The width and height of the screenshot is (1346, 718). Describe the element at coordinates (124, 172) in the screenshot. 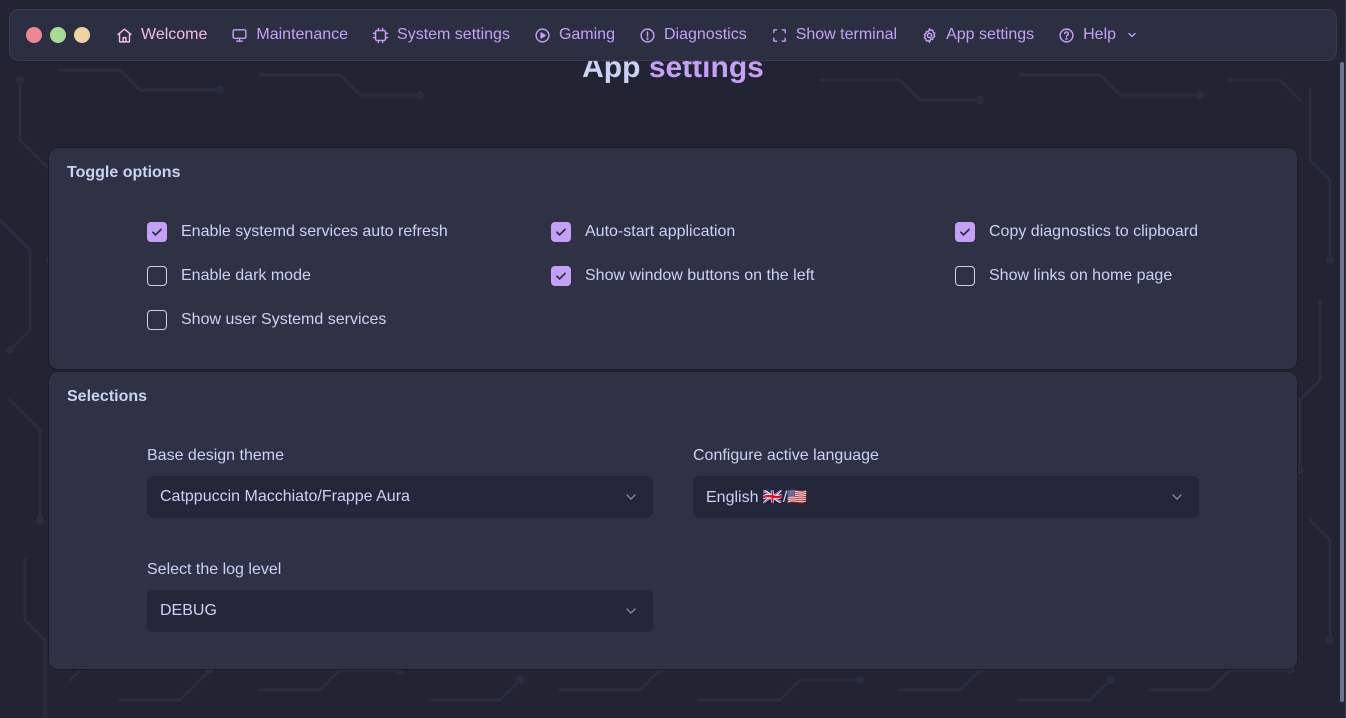

I see `toggle-options-title: Toggle options` at that location.